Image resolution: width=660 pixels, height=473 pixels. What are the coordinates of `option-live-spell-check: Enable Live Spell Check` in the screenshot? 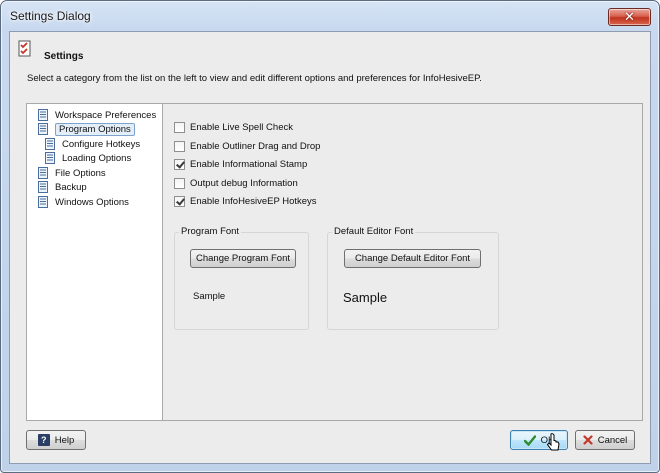 It's located at (233, 127).